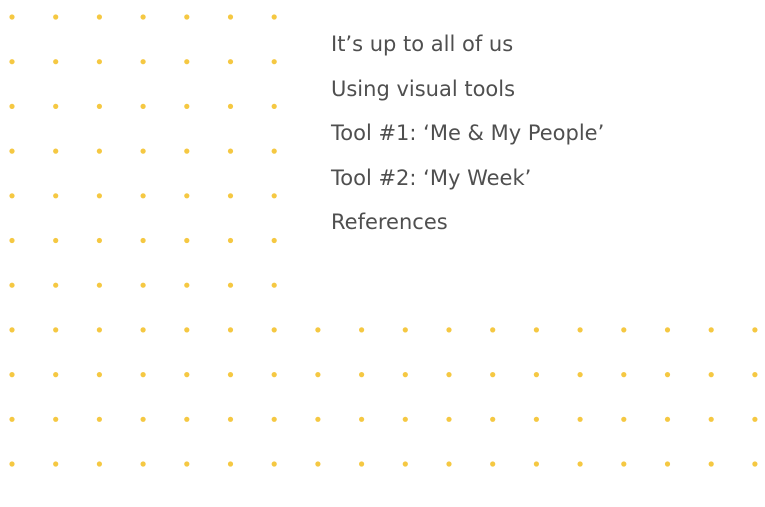 This screenshot has height=507, width=765. I want to click on toc-link-tool-1-me-and-my-people: Tool #1: ‘Me & My People’, so click(467, 133).